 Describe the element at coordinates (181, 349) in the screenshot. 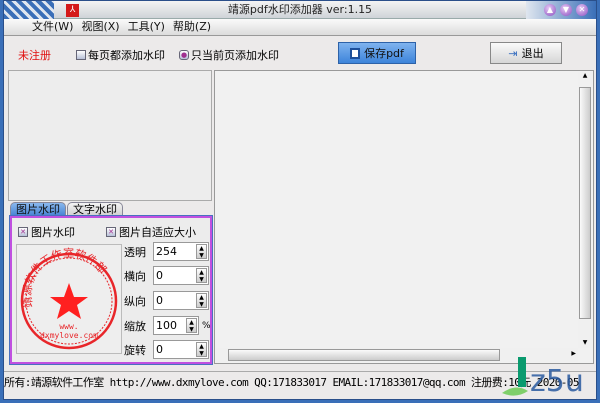

I see `rotation-stepper: 0 ▲ ▼` at that location.